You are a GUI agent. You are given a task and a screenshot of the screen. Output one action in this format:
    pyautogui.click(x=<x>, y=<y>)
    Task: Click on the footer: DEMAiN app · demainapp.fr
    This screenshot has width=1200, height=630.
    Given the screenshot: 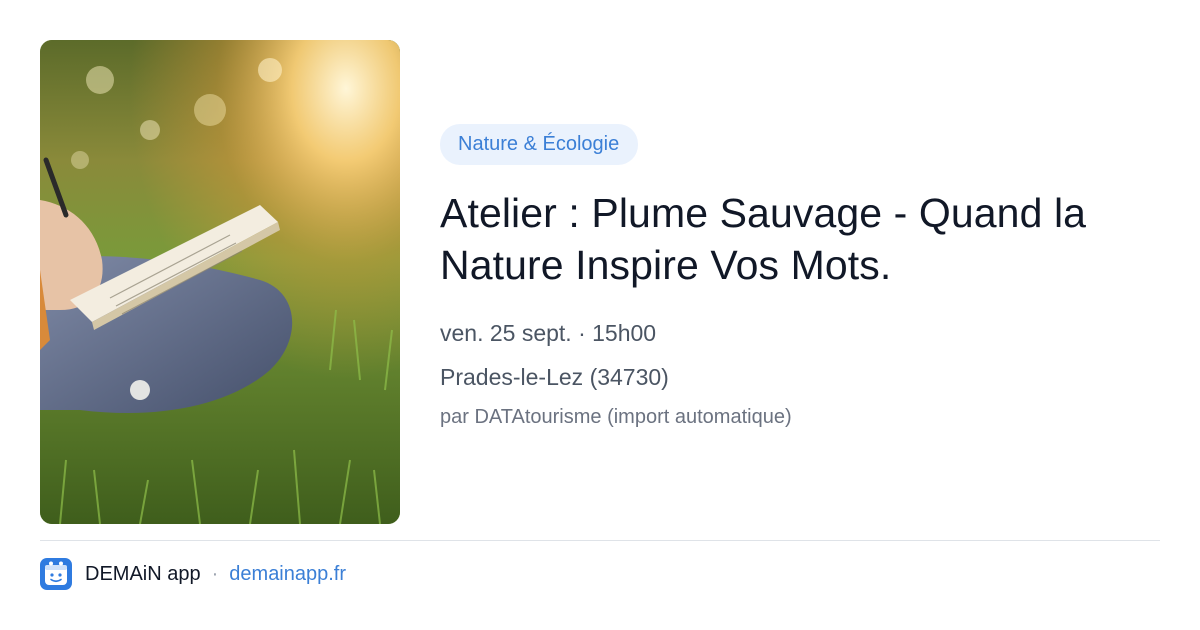 What is the action you would take?
    pyautogui.click(x=193, y=574)
    